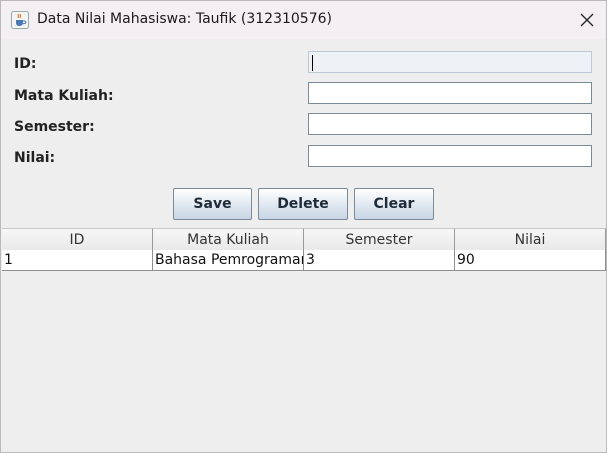  I want to click on semester-field, so click(450, 124).